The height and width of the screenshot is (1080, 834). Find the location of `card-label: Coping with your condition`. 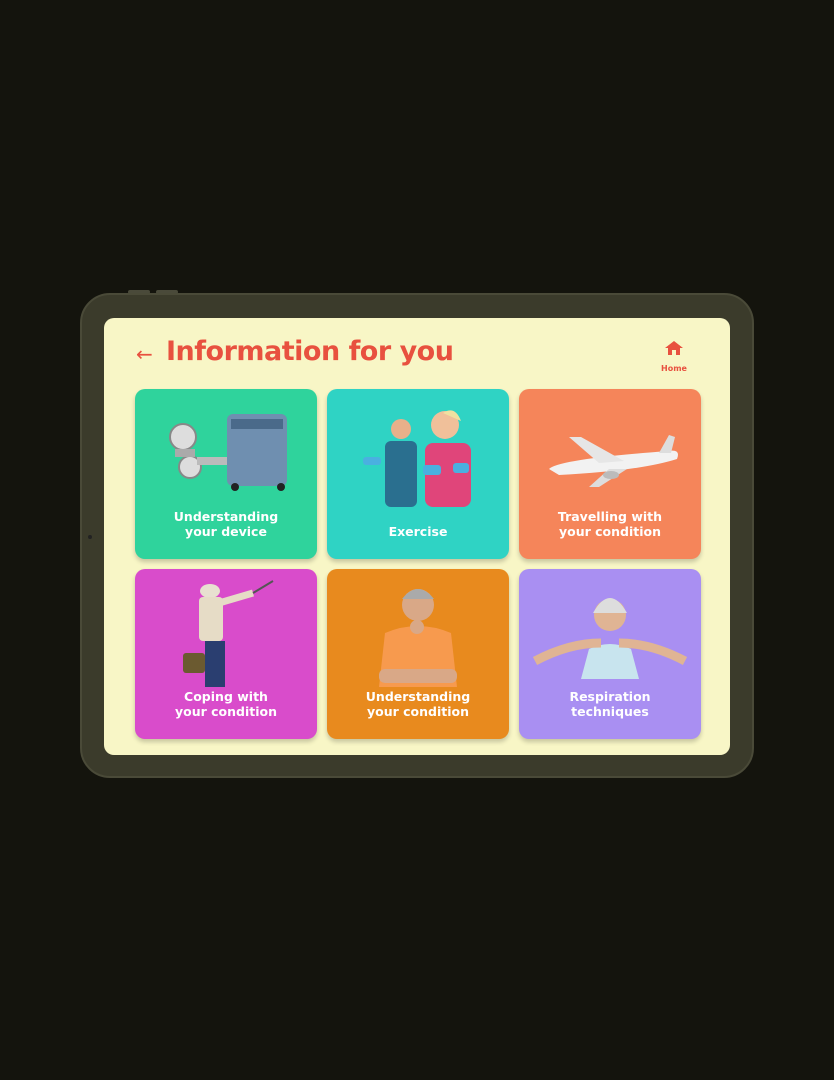

card-label: Coping with your condition is located at coordinates (226, 704).